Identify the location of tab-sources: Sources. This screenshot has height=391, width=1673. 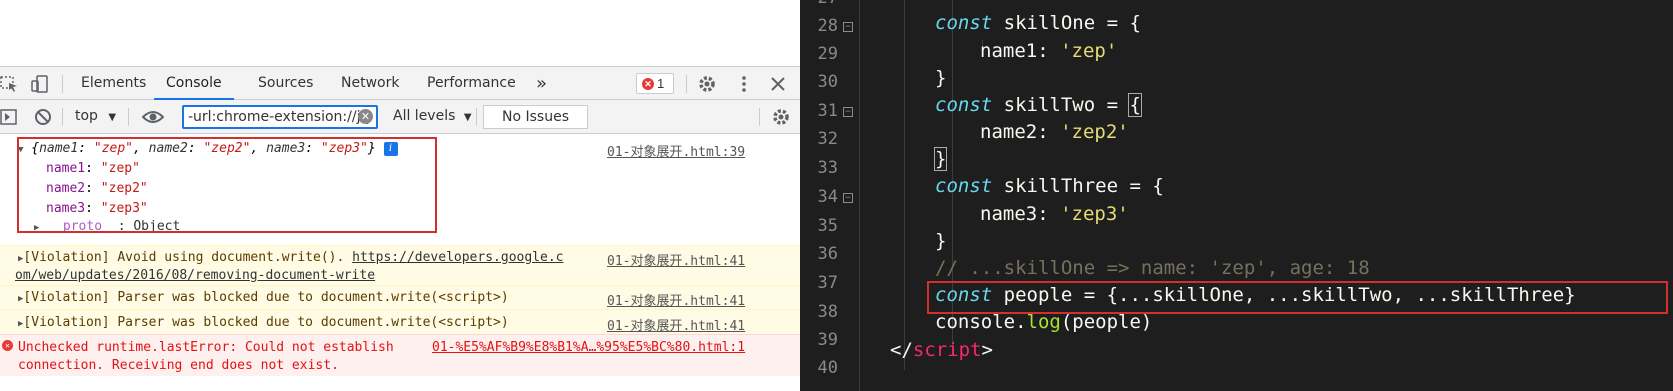
(285, 83).